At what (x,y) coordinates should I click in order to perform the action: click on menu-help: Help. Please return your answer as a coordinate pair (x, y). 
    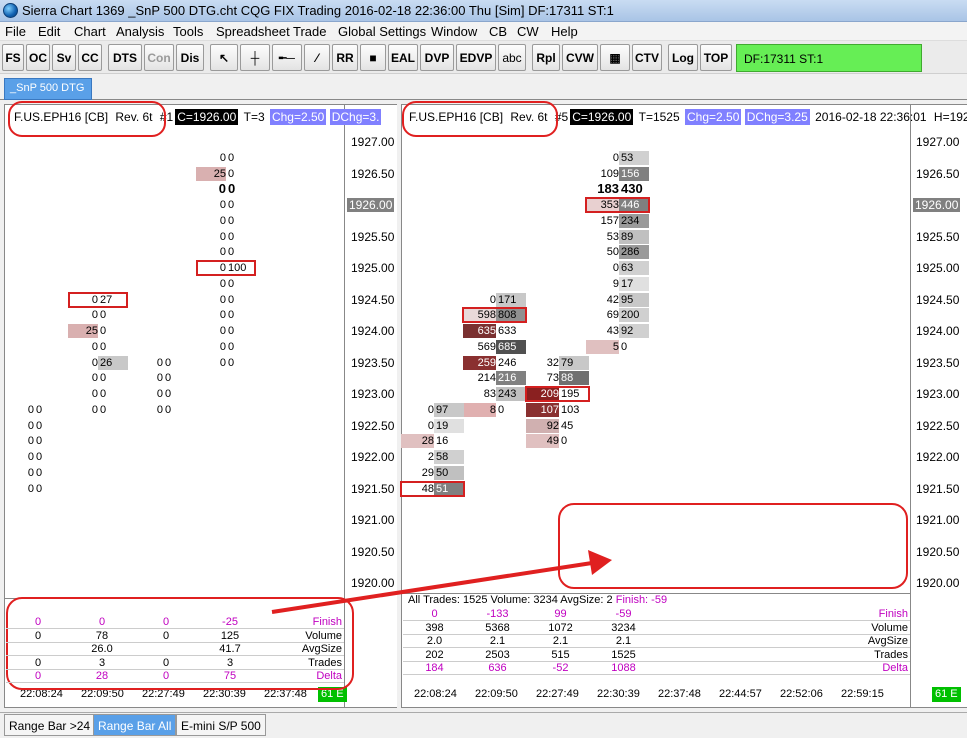
    Looking at the image, I should click on (564, 31).